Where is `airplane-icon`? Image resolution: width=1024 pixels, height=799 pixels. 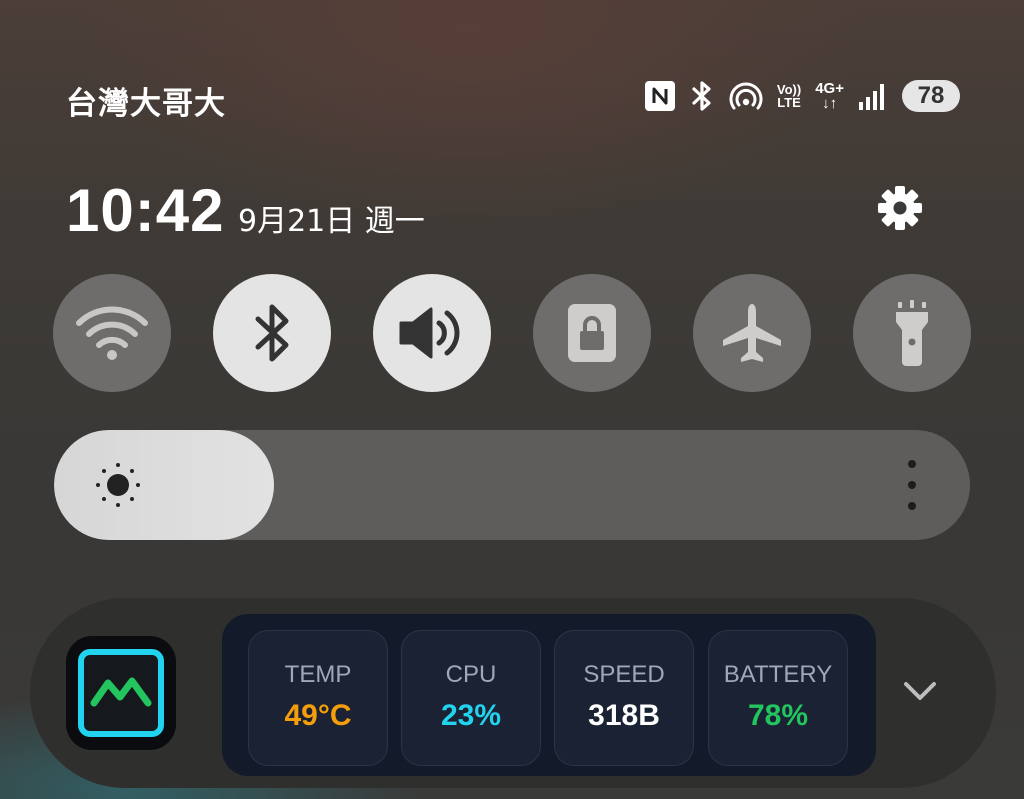
airplane-icon is located at coordinates (752, 333).